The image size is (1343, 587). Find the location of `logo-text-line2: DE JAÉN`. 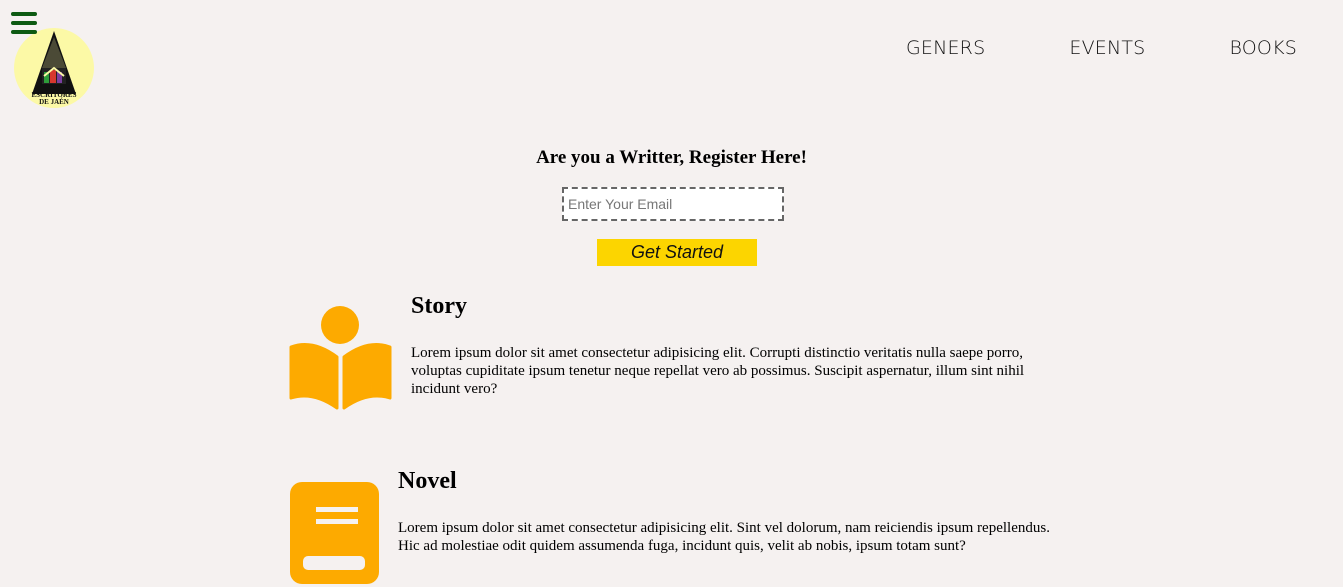

logo-text-line2: DE JAÉN is located at coordinates (54, 102).